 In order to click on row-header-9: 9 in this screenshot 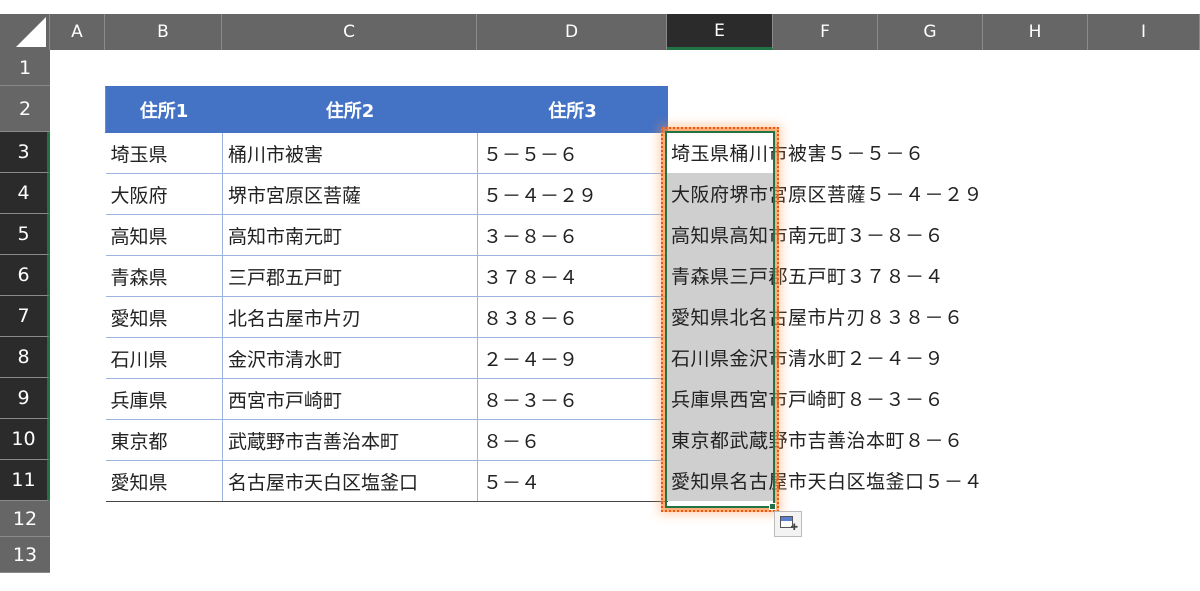, I will do `click(25, 398)`.